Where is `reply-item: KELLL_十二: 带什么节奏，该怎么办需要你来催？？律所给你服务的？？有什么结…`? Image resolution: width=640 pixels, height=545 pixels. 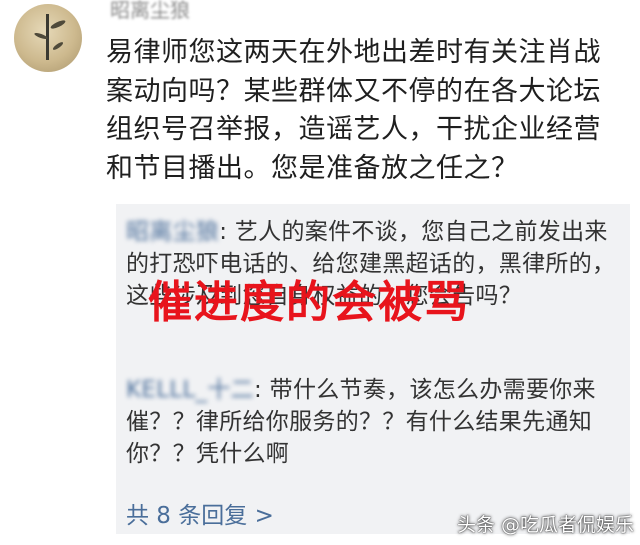
reply-item: KELLL_十二: 带什么节奏，该怎么办需要你来催？？律所给你服务的？？有什么结… is located at coordinates (372, 422).